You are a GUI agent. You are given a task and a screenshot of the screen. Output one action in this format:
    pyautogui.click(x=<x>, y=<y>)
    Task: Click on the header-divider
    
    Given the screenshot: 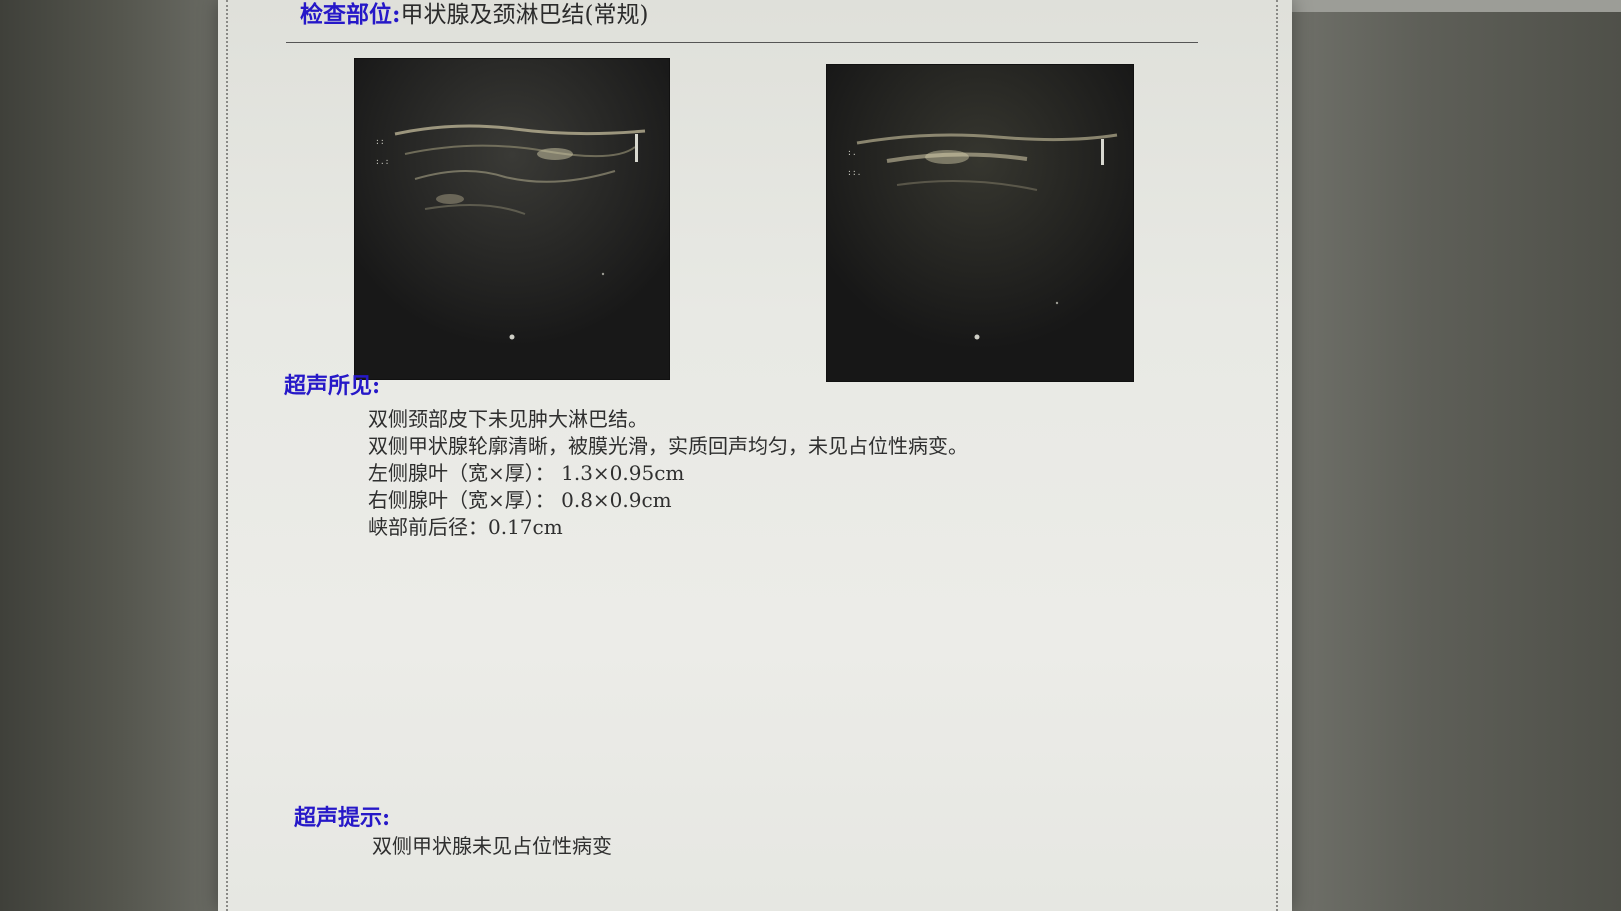 What is the action you would take?
    pyautogui.click(x=742, y=42)
    